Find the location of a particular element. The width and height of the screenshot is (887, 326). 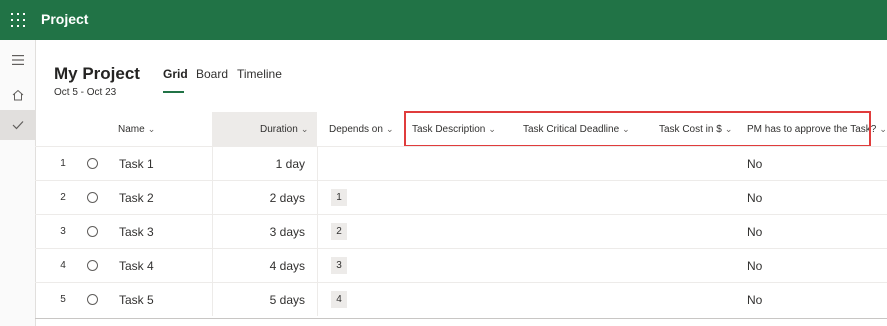

task-duration: 5 days is located at coordinates (258, 300).